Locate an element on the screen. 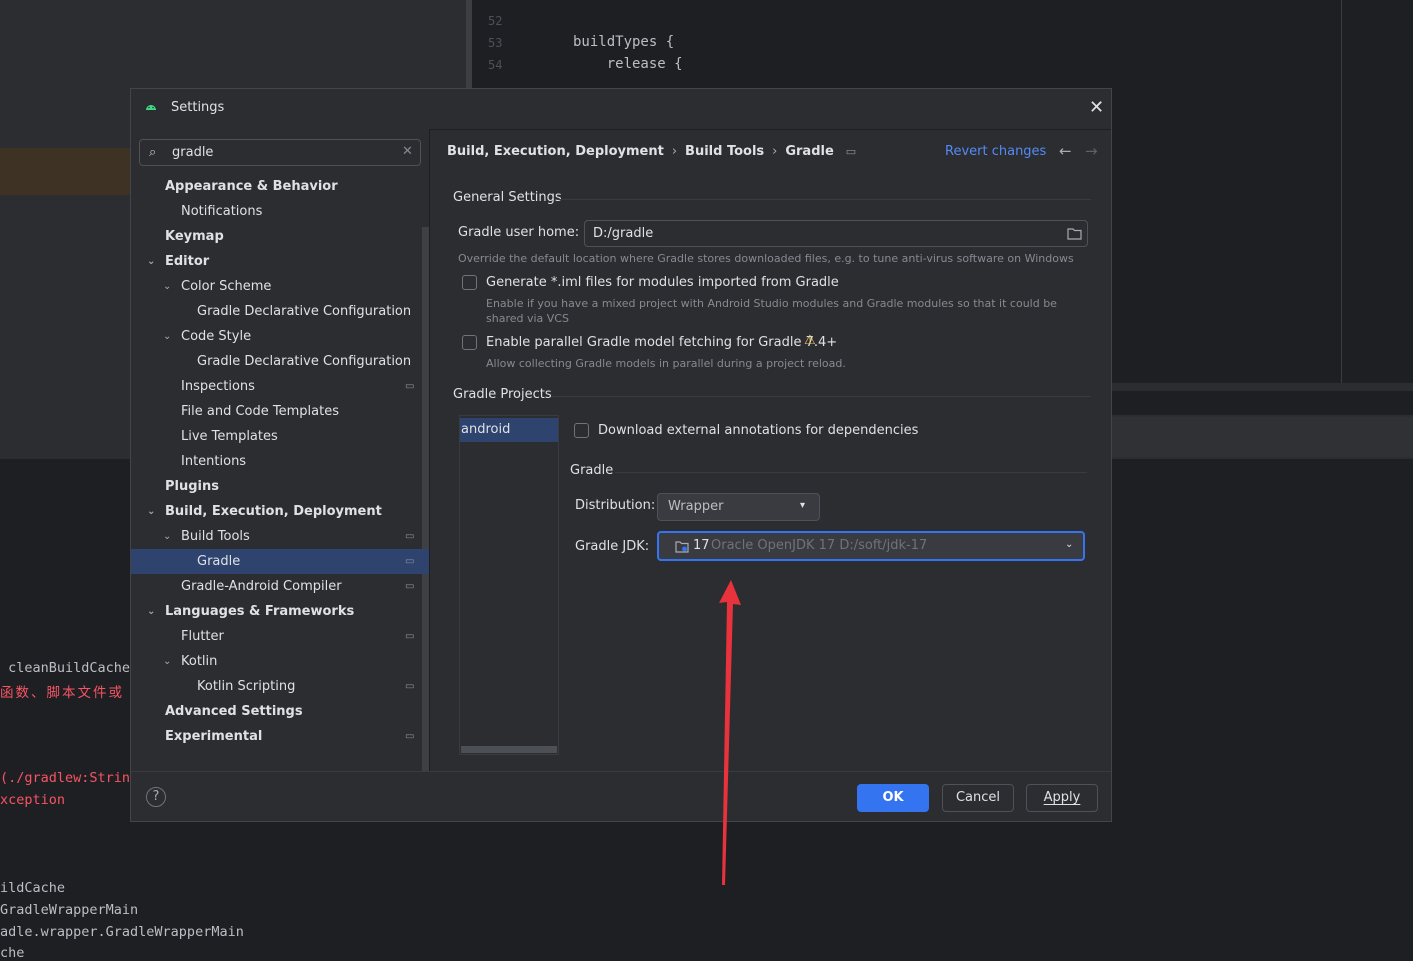  breadcrumb-item: Build Tools is located at coordinates (724, 151).